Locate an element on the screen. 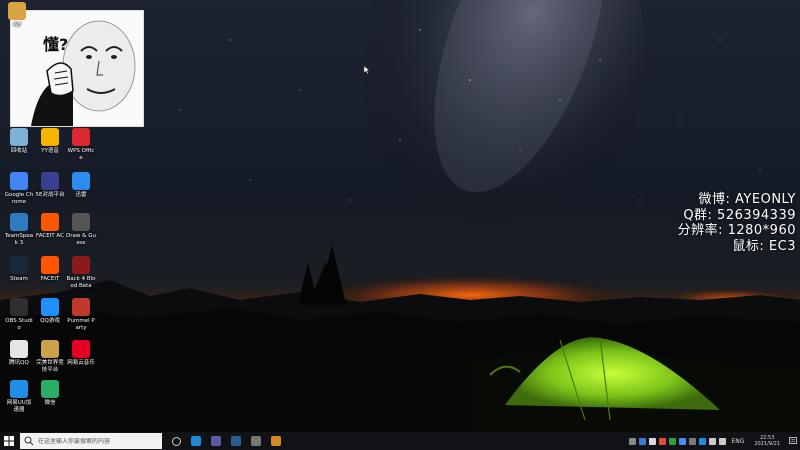 This screenshot has height=450, width=800. system-tray: ENG 22:53 2021/9/21 is located at coordinates (713, 441).